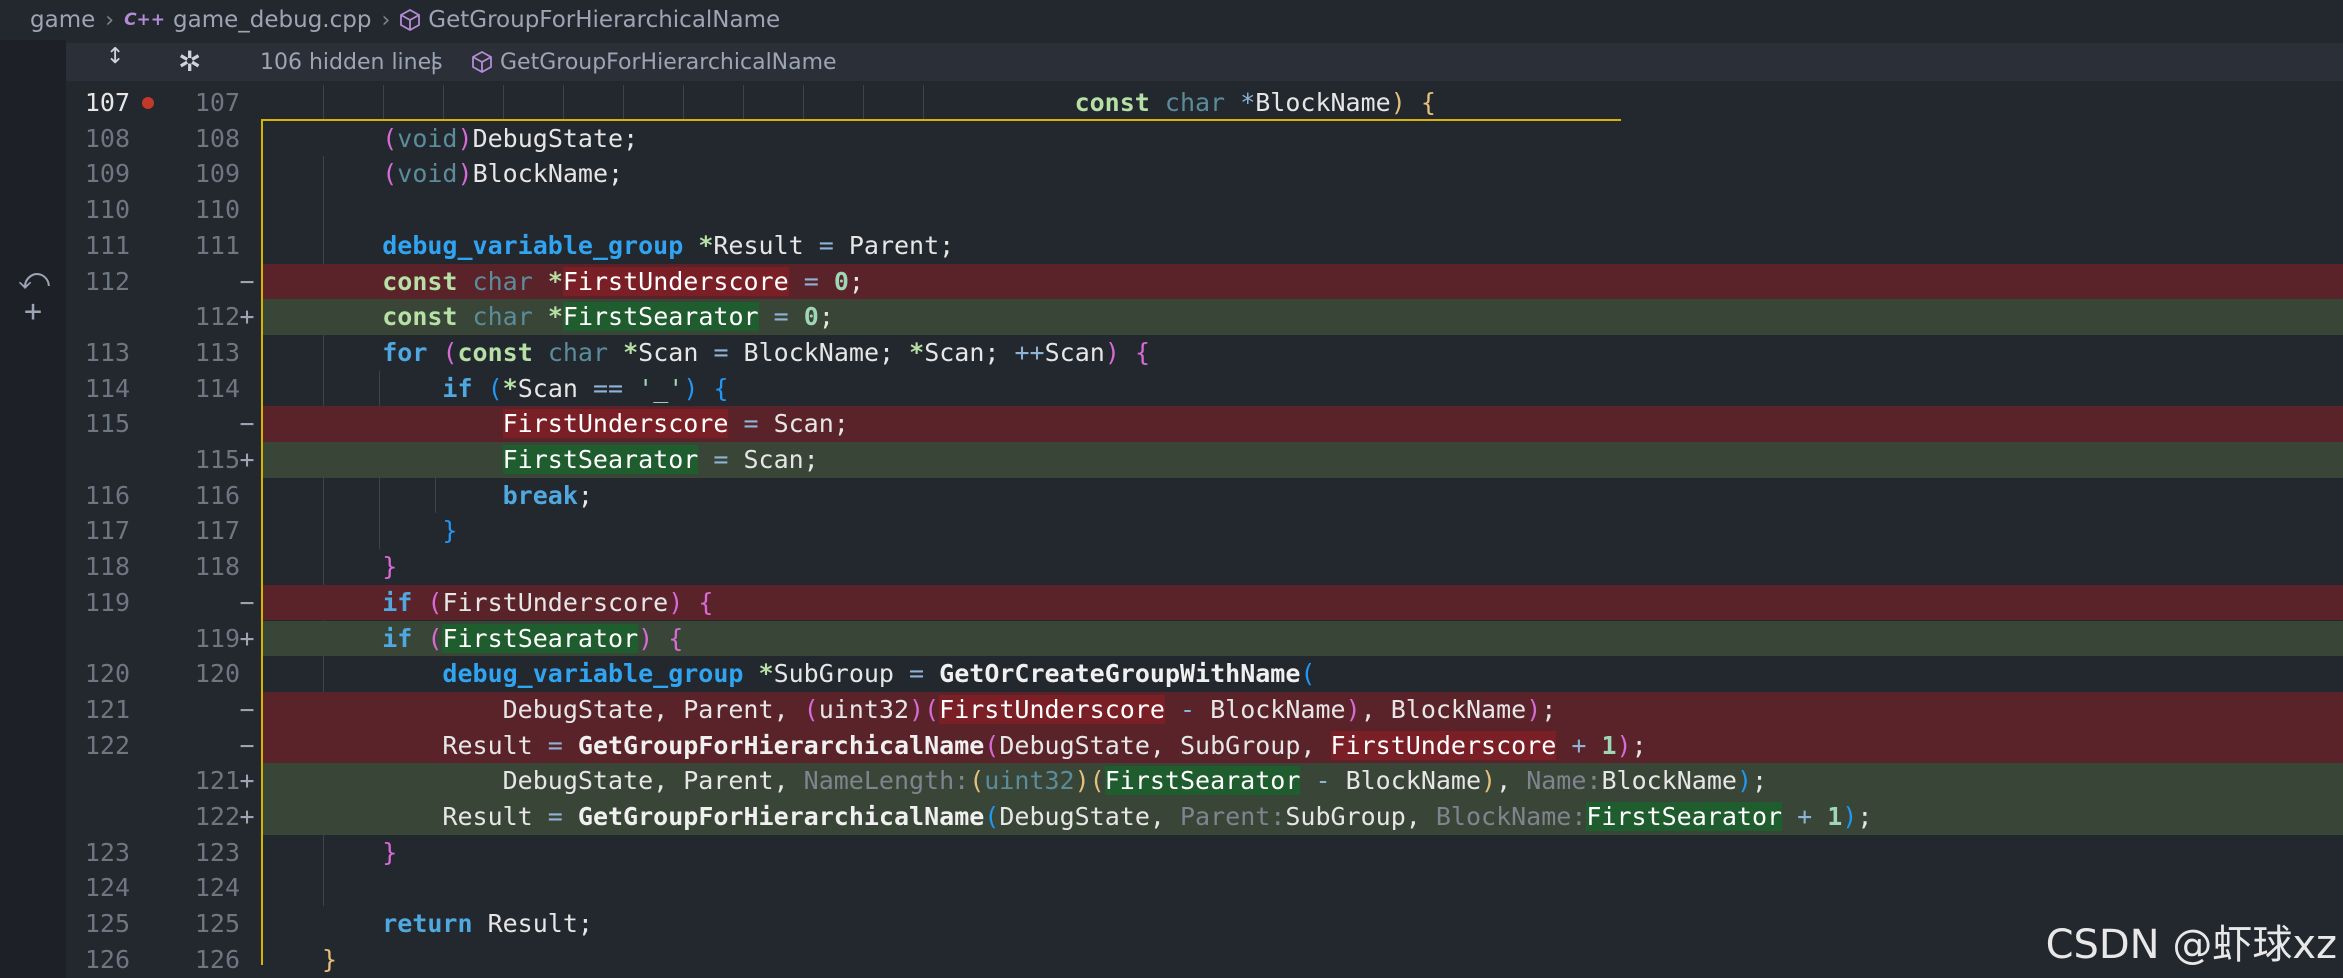 Image resolution: width=2343 pixels, height=978 pixels. I want to click on code-line: 108 108 (void)DebugState;, so click(1204, 139).